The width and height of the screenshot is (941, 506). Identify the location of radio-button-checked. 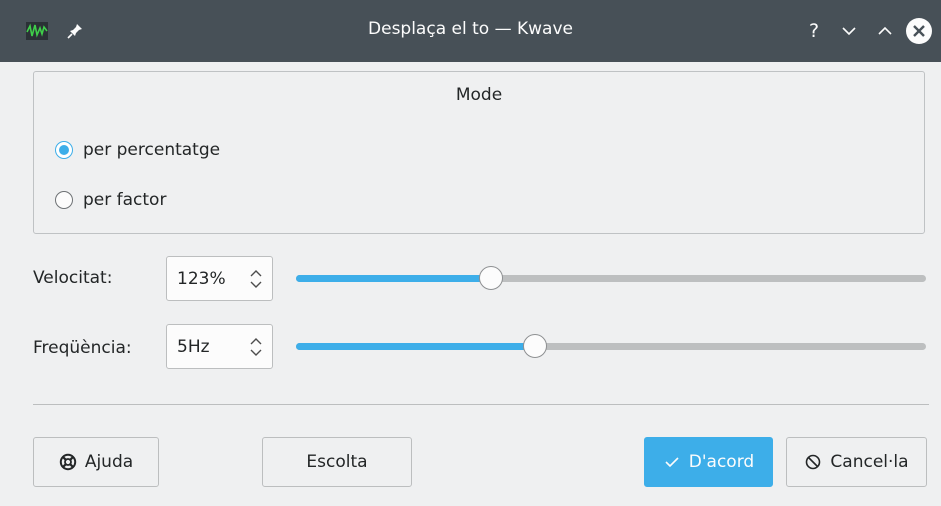
(64, 150).